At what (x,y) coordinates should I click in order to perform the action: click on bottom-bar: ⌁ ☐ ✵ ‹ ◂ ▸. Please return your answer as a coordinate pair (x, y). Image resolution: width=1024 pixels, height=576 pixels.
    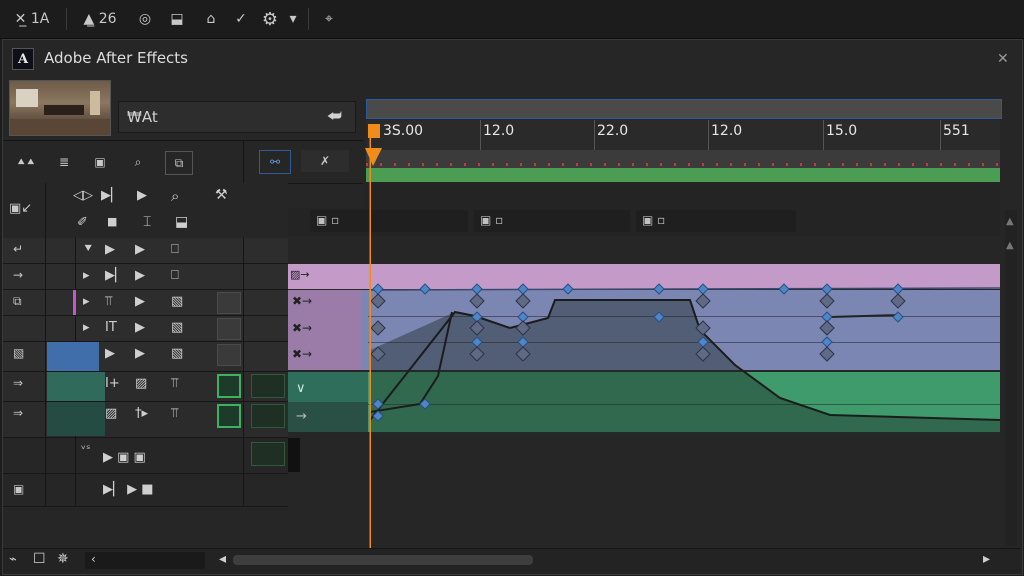
    Looking at the image, I should click on (511, 560).